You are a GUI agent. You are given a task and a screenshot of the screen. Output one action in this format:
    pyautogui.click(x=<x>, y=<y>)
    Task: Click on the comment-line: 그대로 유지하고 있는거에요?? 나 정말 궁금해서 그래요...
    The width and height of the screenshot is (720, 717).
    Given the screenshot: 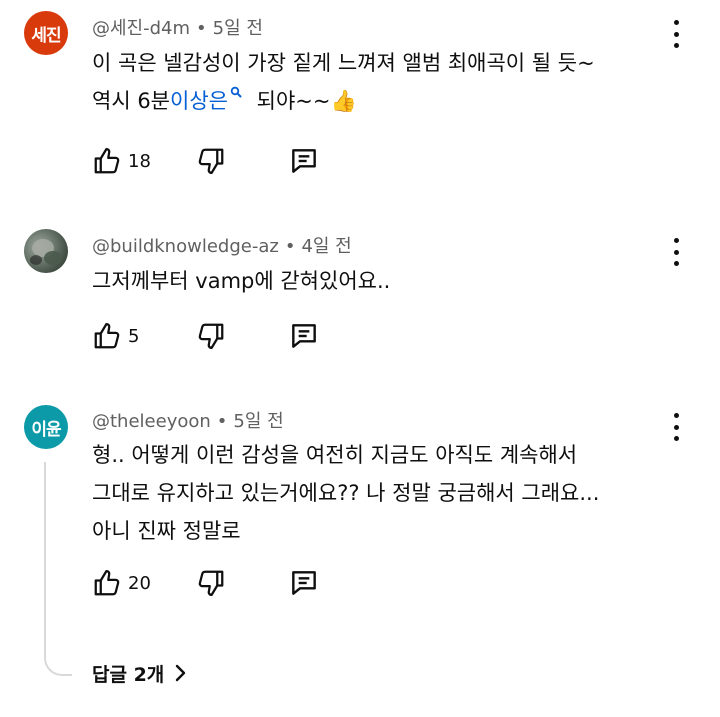 What is the action you would take?
    pyautogui.click(x=346, y=493)
    